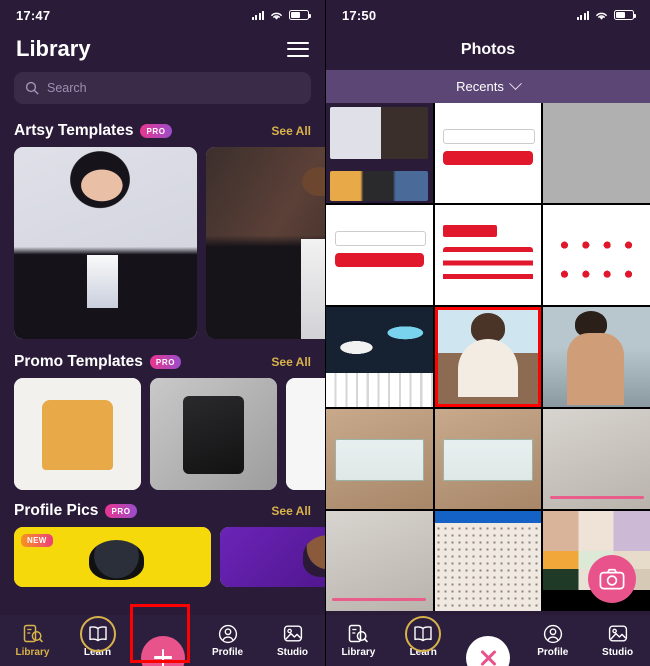 The image size is (650, 666). What do you see at coordinates (78, 361) in the screenshot?
I see `section-title: Promo Templates` at bounding box center [78, 361].